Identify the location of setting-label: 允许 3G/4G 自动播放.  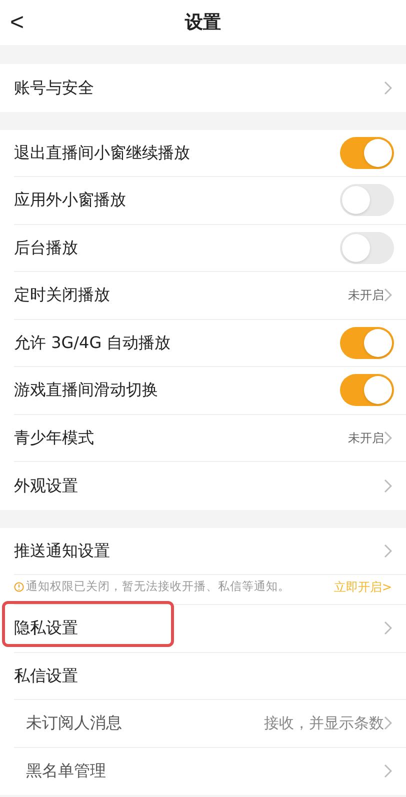
(93, 343).